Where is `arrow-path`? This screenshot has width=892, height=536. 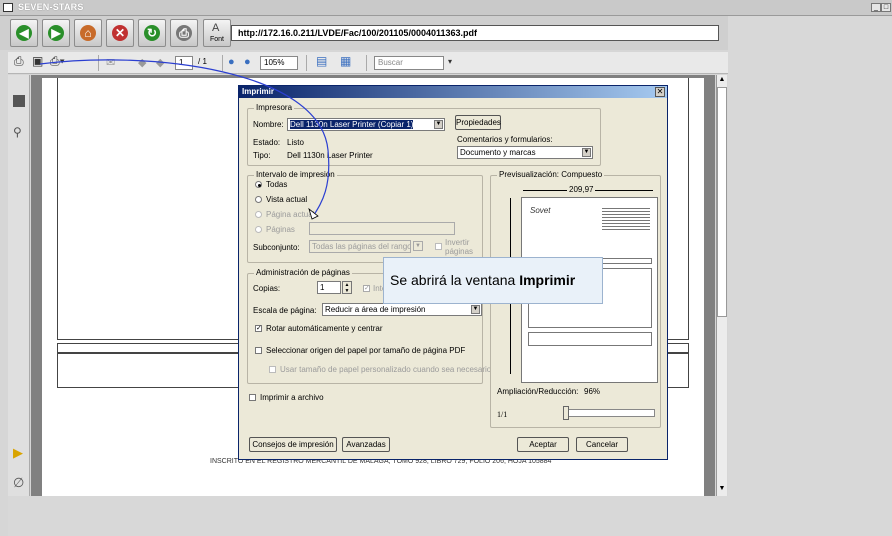
arrow-path is located at coordinates (184, 139).